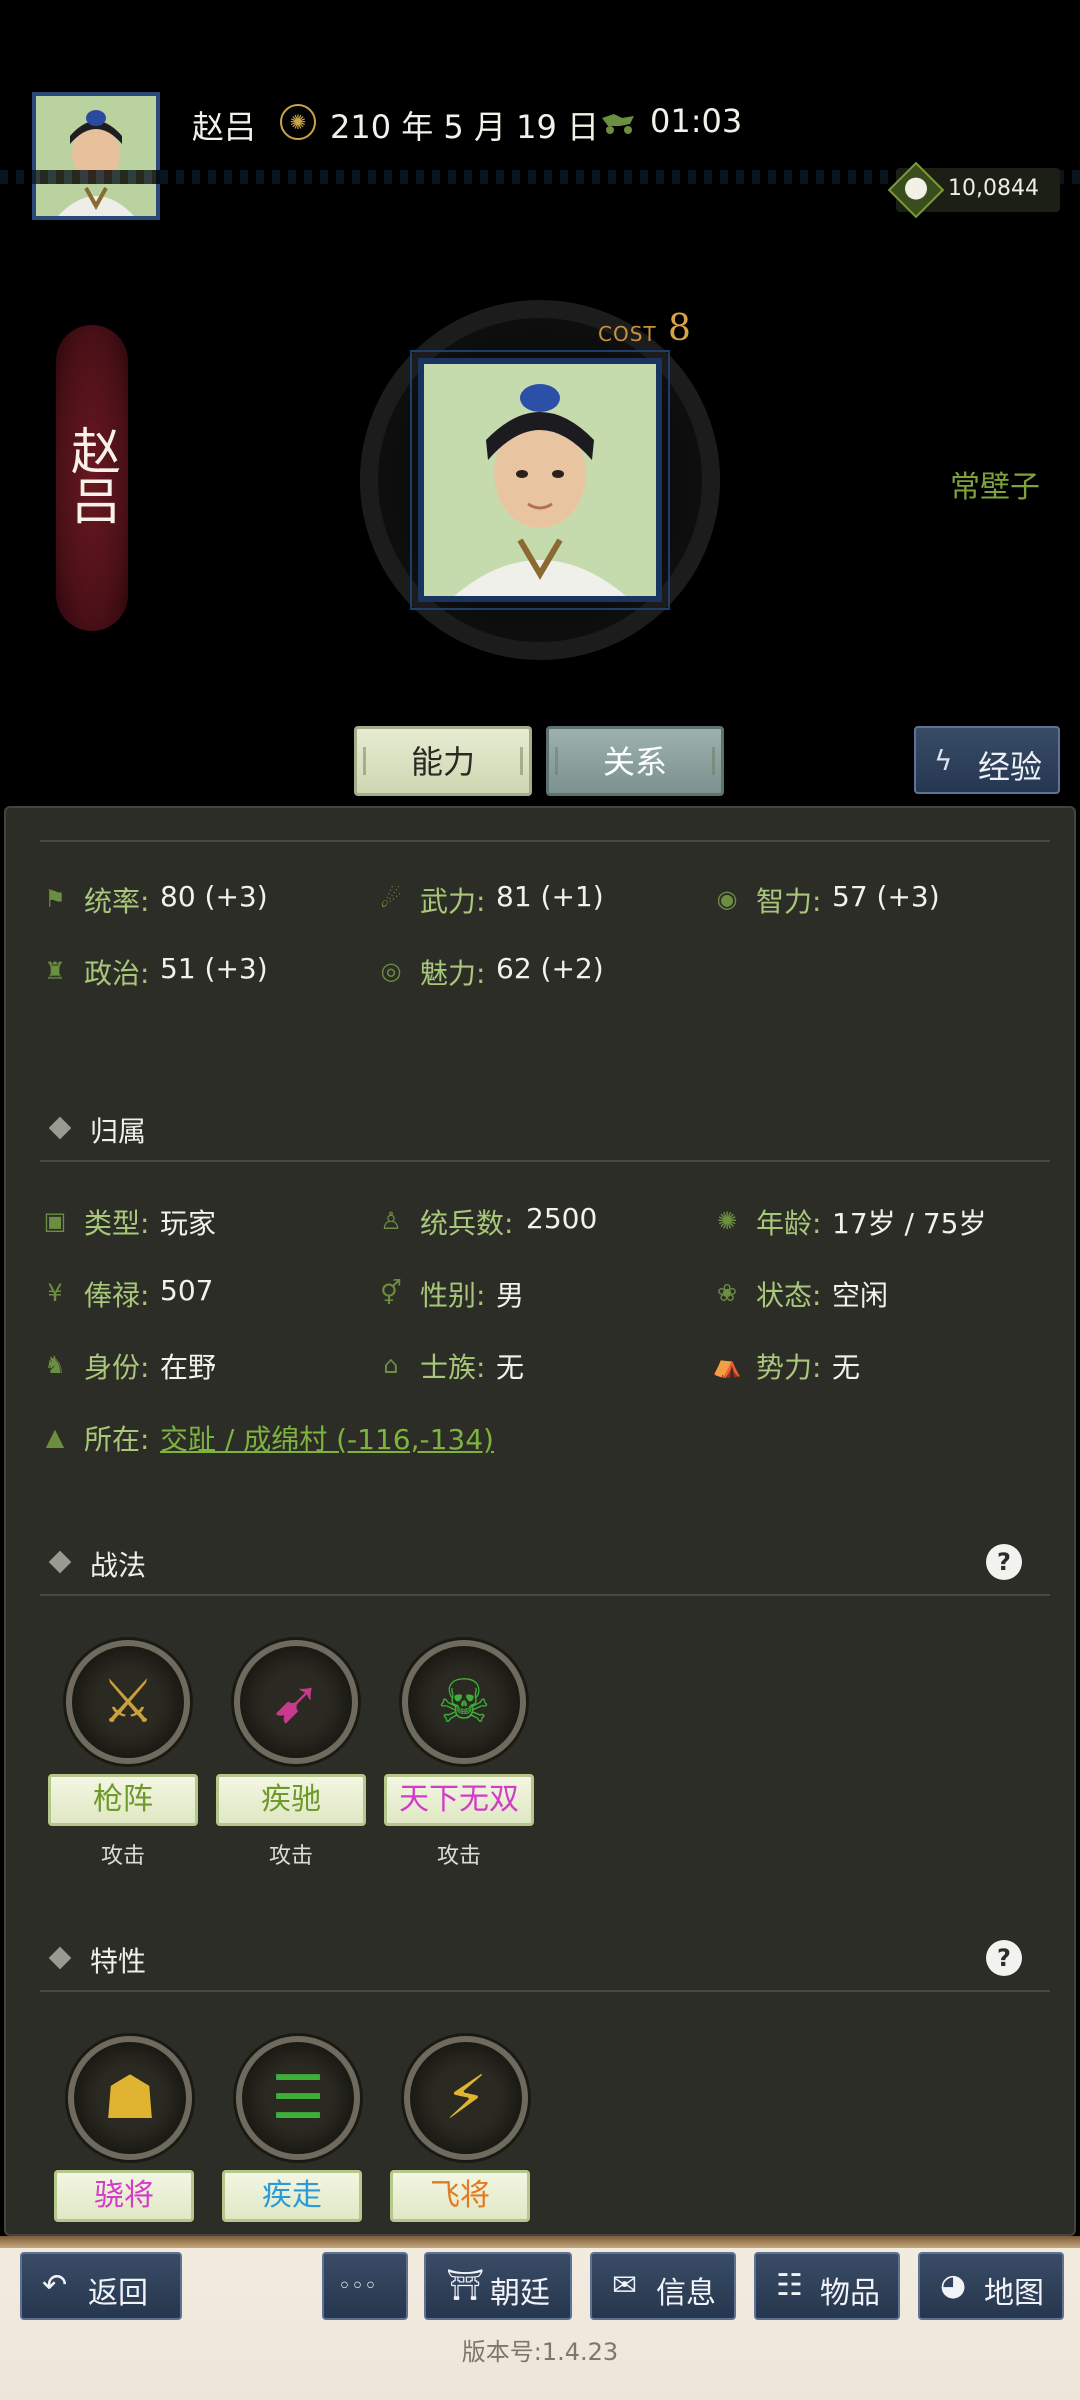  What do you see at coordinates (298, 122) in the screenshot?
I see `calendar-icon: ✺` at bounding box center [298, 122].